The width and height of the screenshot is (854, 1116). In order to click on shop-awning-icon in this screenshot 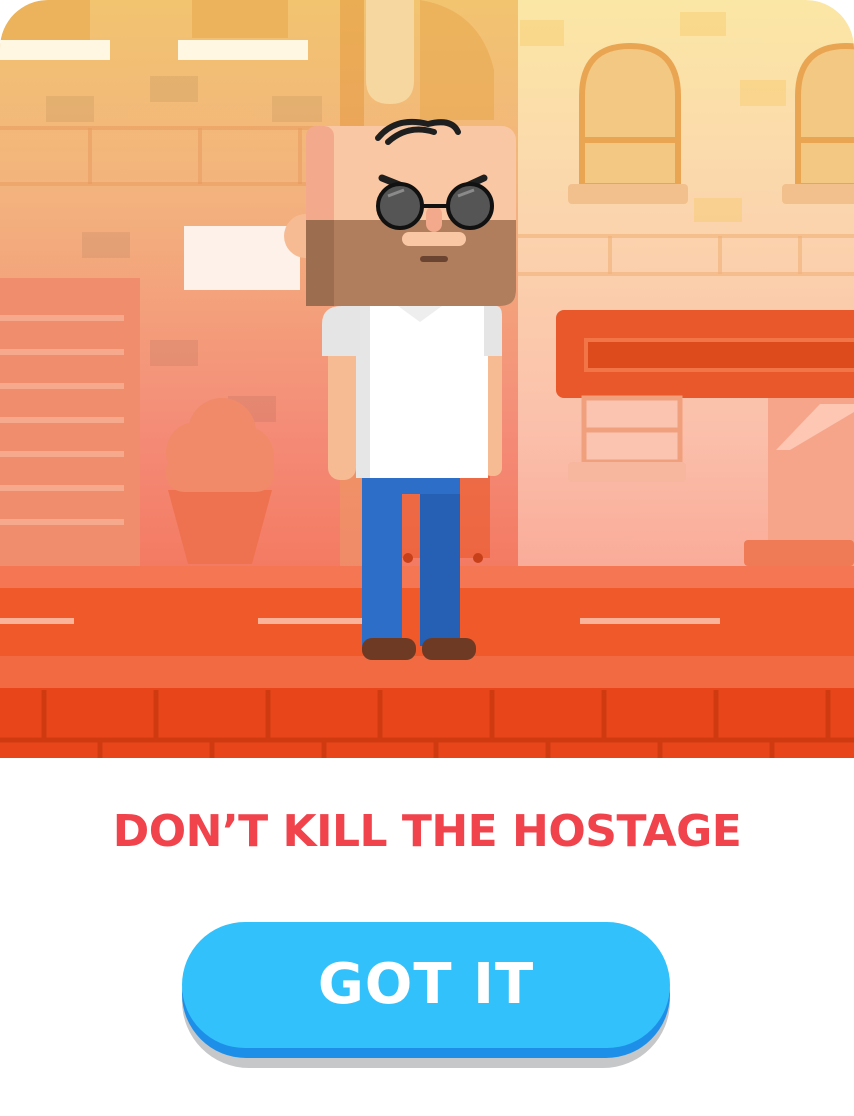, I will do `click(705, 354)`.